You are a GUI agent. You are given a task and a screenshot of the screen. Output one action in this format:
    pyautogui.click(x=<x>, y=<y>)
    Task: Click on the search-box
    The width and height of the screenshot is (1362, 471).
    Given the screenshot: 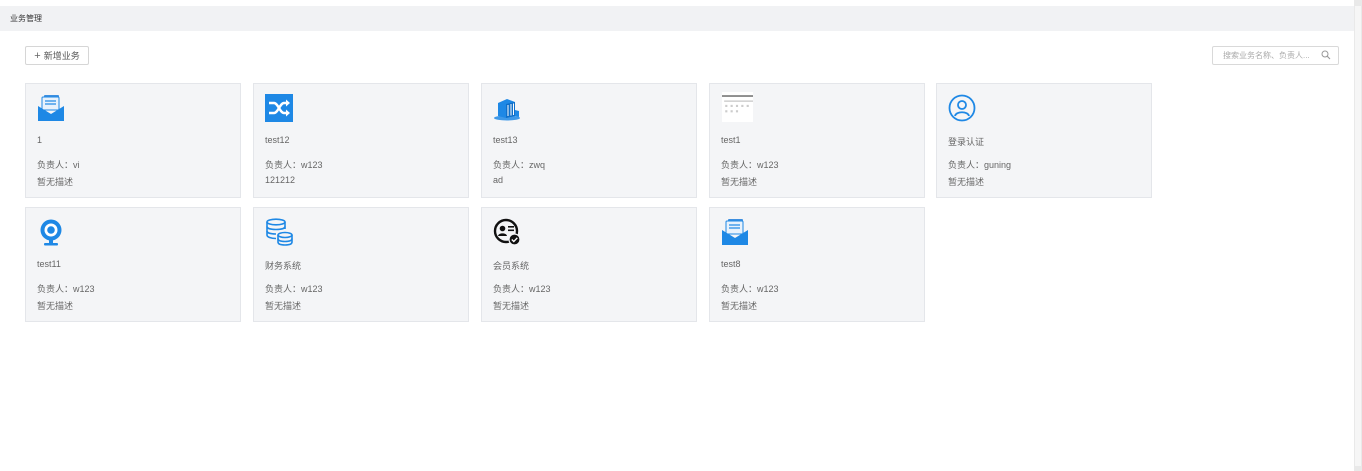 What is the action you would take?
    pyautogui.click(x=1275, y=55)
    